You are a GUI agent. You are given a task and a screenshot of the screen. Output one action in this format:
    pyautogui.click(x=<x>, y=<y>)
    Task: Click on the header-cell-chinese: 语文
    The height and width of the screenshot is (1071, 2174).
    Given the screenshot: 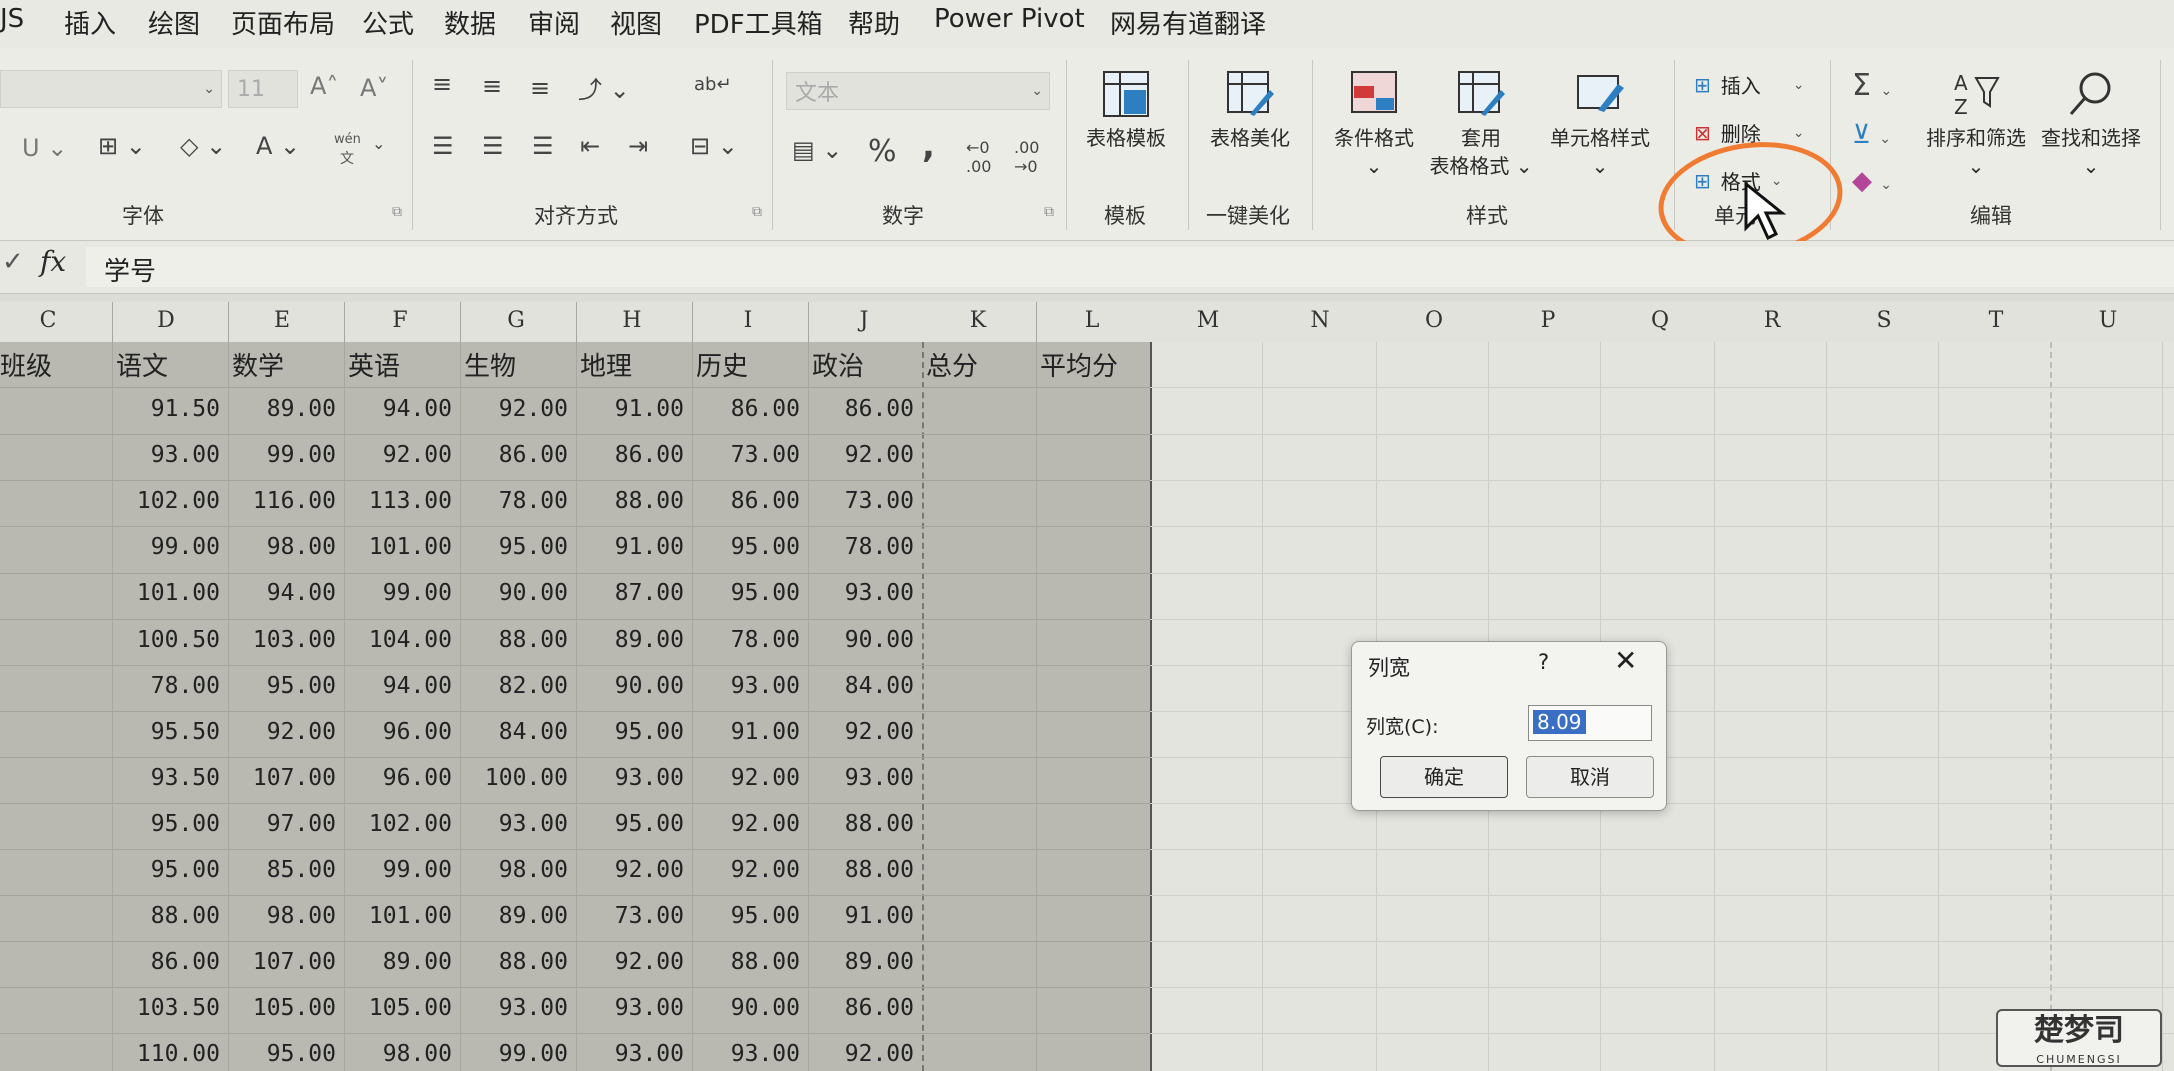 What is the action you would take?
    pyautogui.click(x=142, y=364)
    